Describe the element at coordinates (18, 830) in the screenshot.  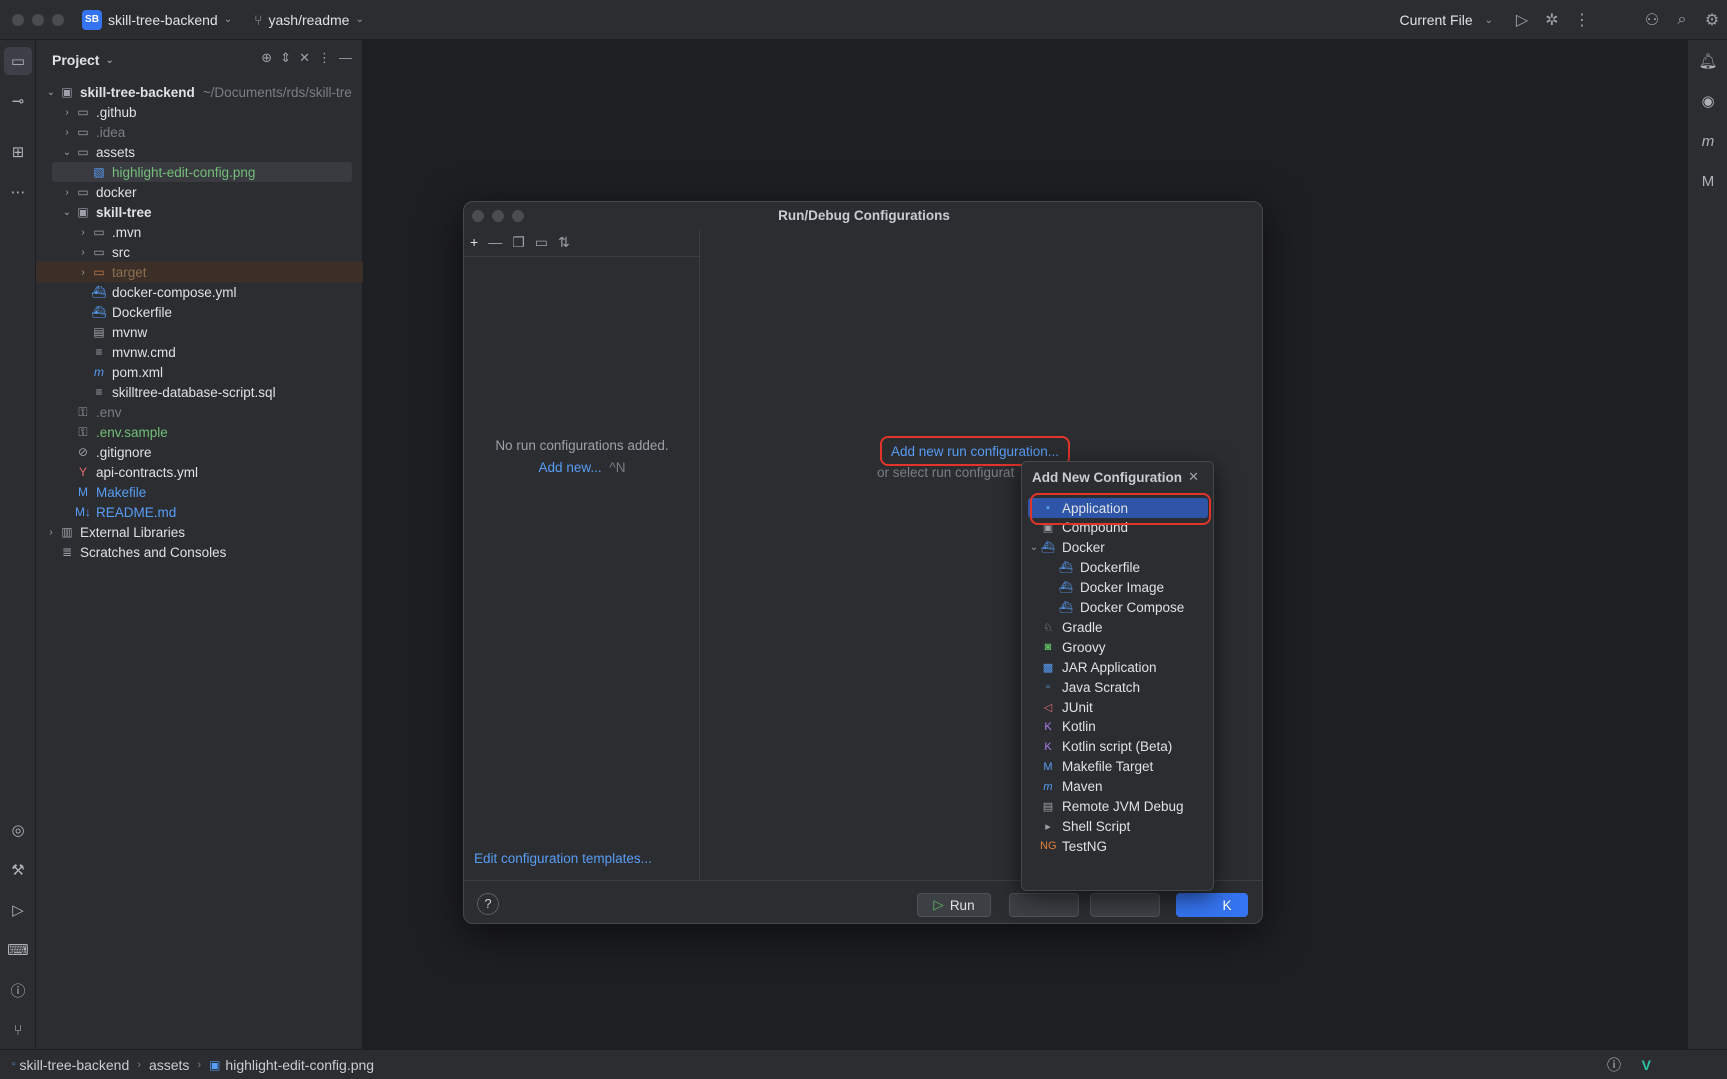
I see `services-icon: ◎` at that location.